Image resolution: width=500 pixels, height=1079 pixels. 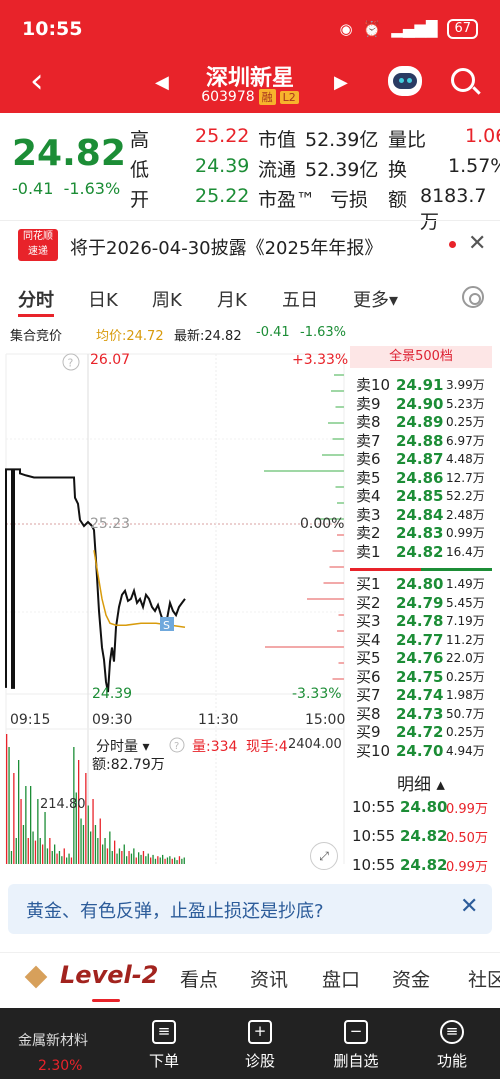 I want to click on bid-row: 买4 24.77 11.2万, so click(x=424, y=640).